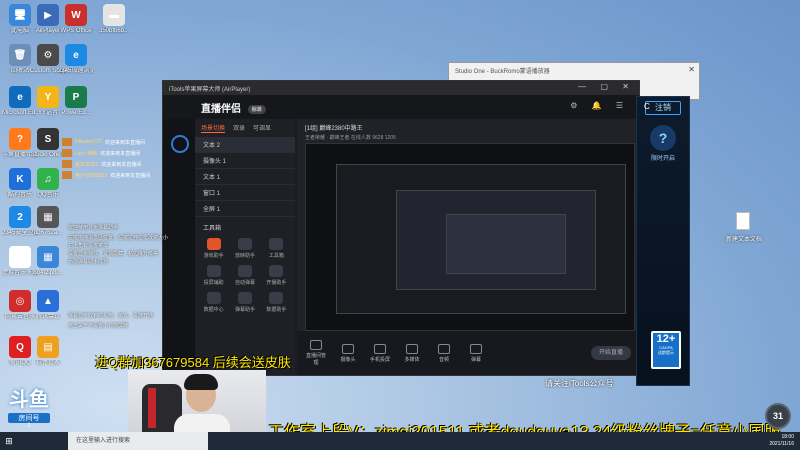 This screenshot has width=800, height=450. What do you see at coordinates (743, 221) in the screenshot?
I see `text-file-icon` at bounding box center [743, 221].